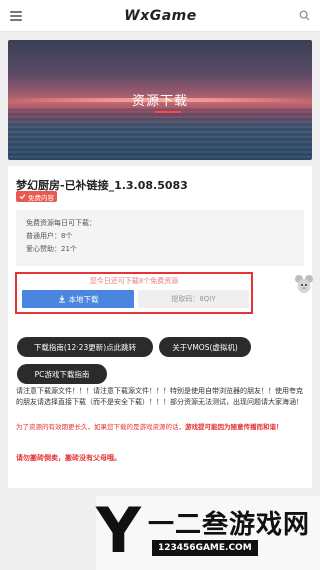 The height and width of the screenshot is (570, 320). What do you see at coordinates (100, 427) in the screenshot?
I see `copyright-warning-text: 为了资源的有效期更长久，如果您下载的是游戏资源的话，` at bounding box center [100, 427].